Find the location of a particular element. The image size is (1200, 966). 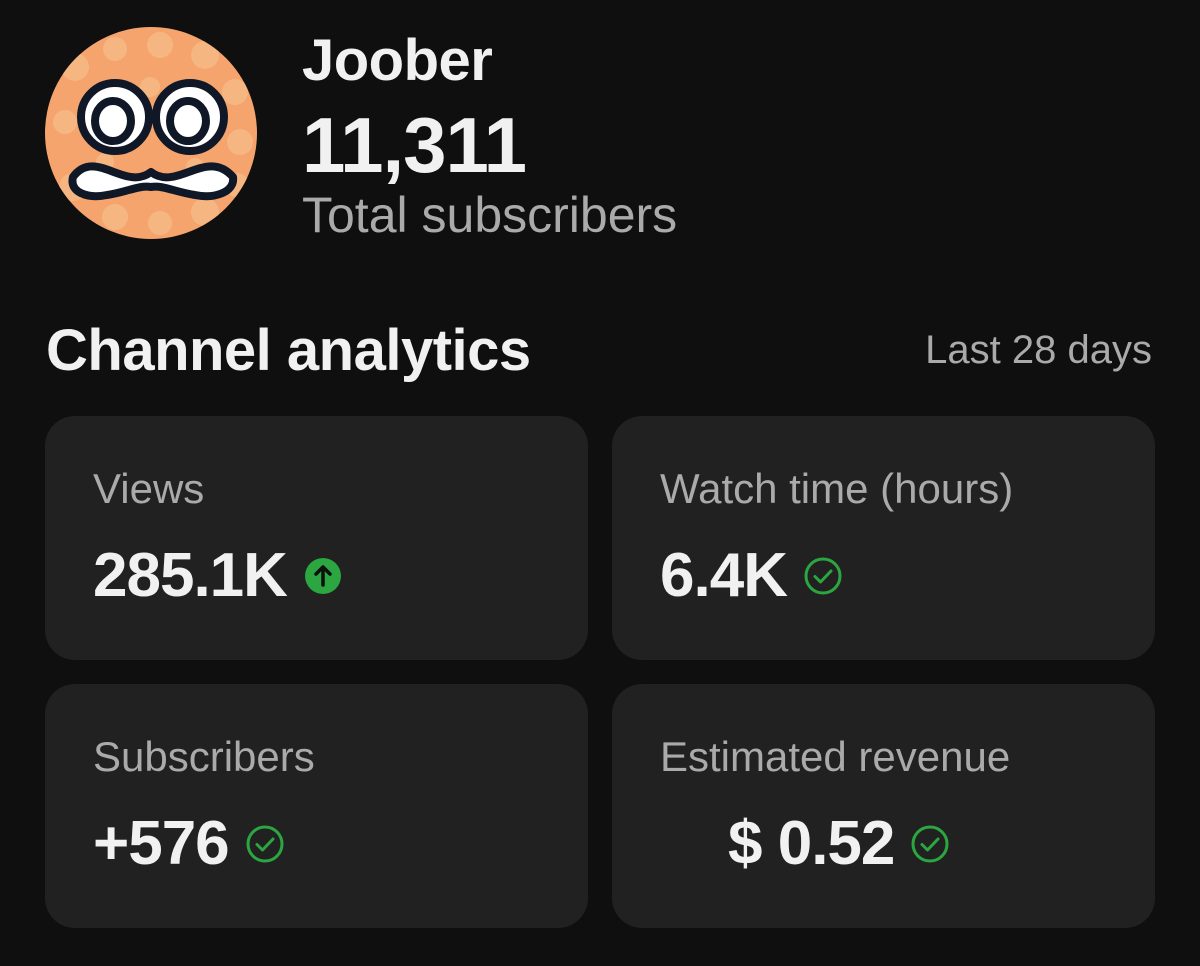

googly-eyes-mustache-face-icon is located at coordinates (151, 133).